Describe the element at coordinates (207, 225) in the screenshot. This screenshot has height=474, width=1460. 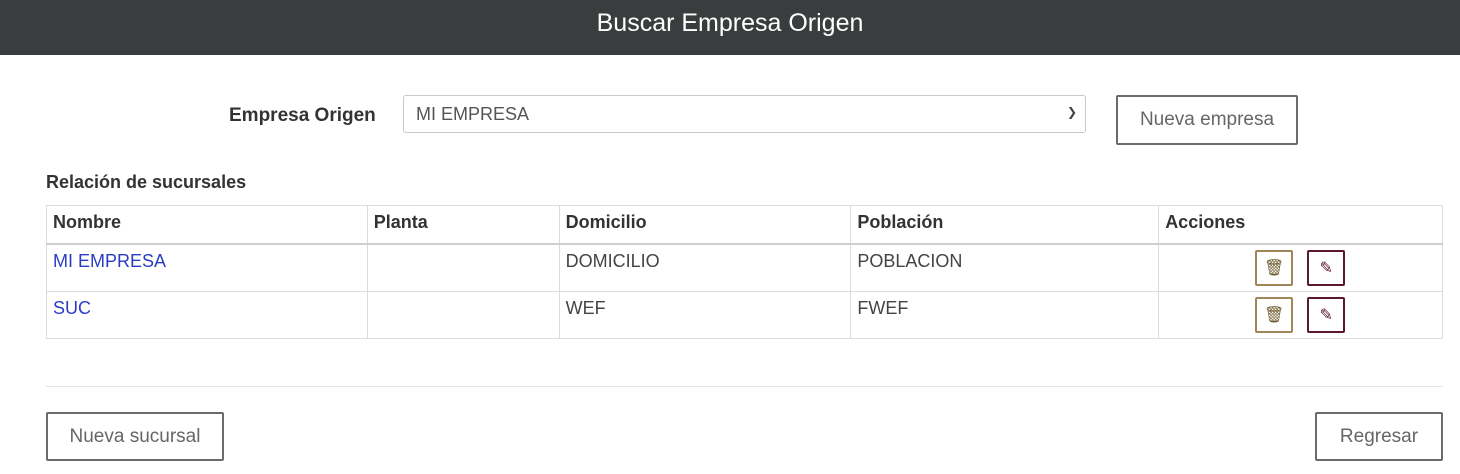
I see `column-header-nombre: Nombre` at that location.